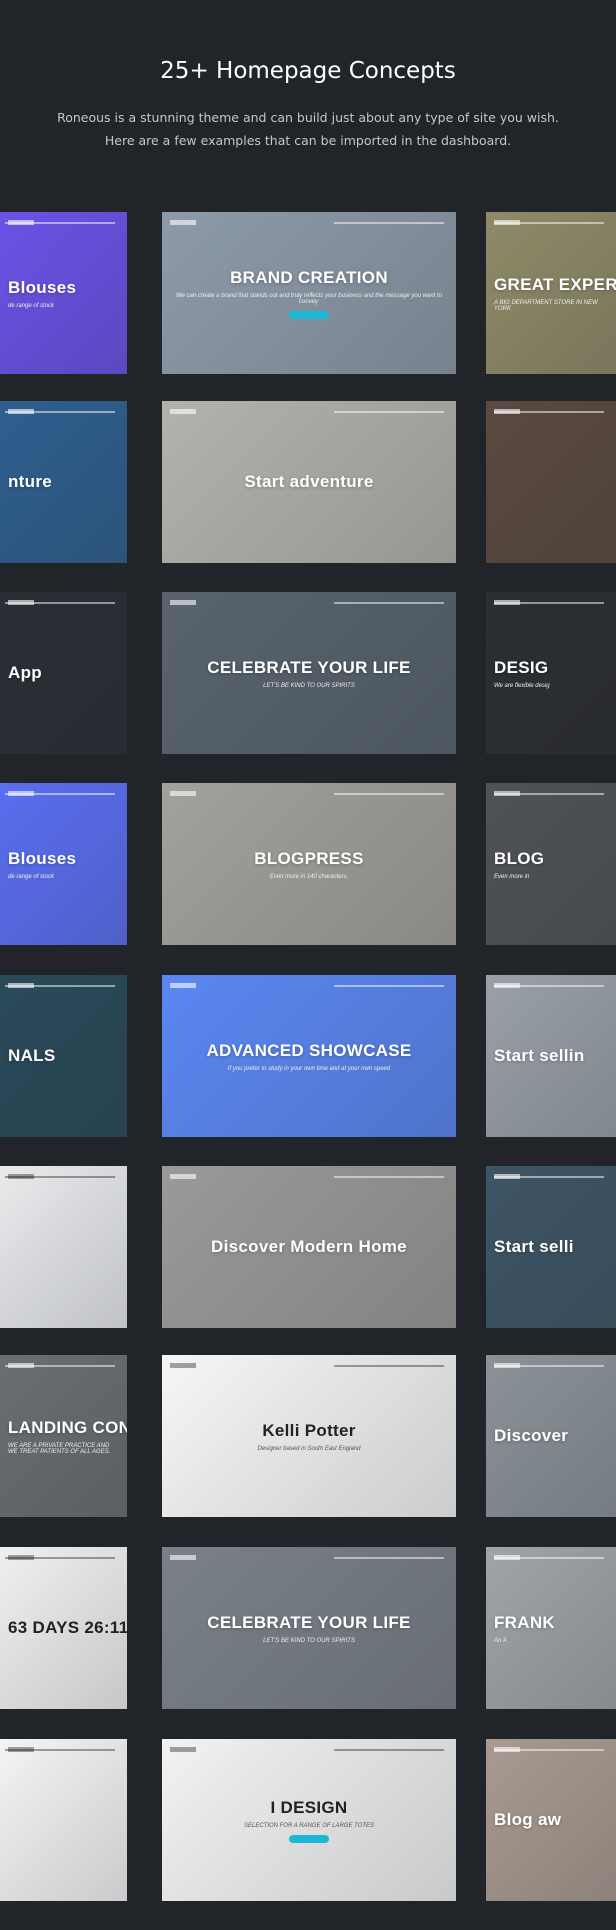 This screenshot has width=616, height=1930. I want to click on demo-subtitle: An A, so click(500, 1640).